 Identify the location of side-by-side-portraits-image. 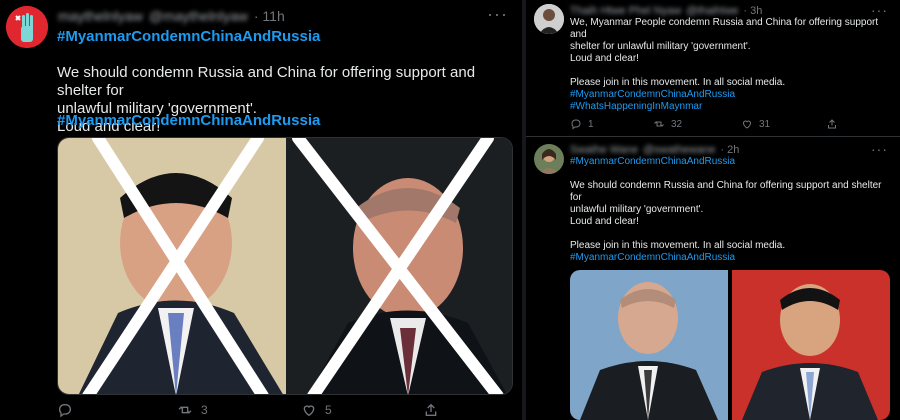
(730, 345).